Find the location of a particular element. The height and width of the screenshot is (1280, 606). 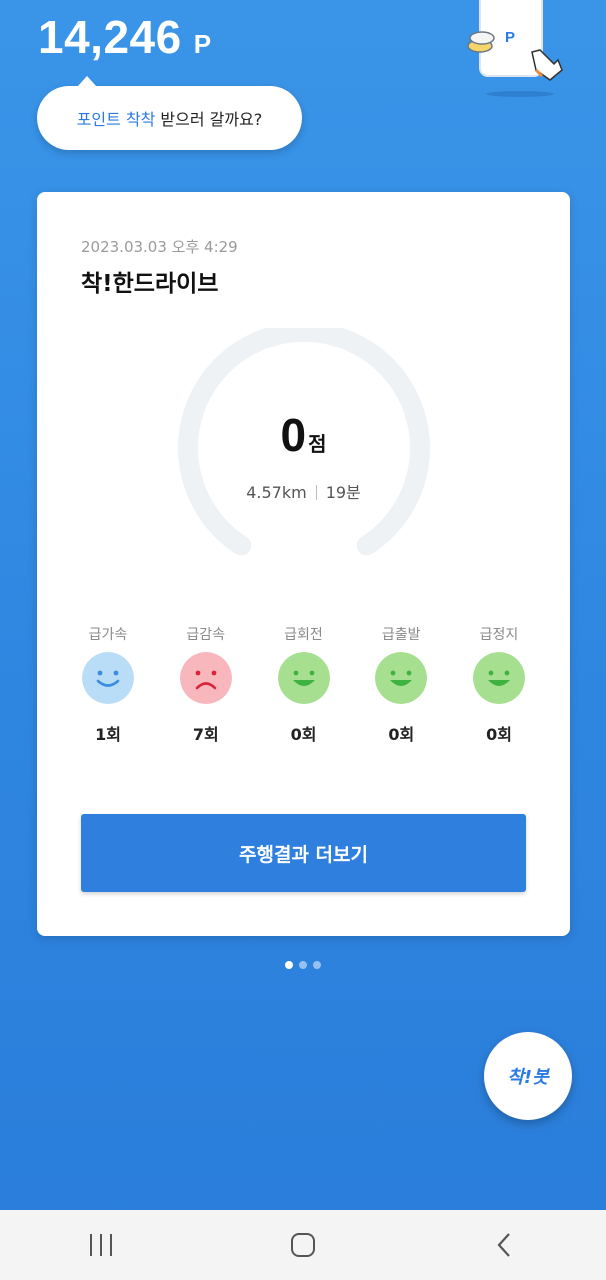

recent-apps-icon is located at coordinates (101, 1245).